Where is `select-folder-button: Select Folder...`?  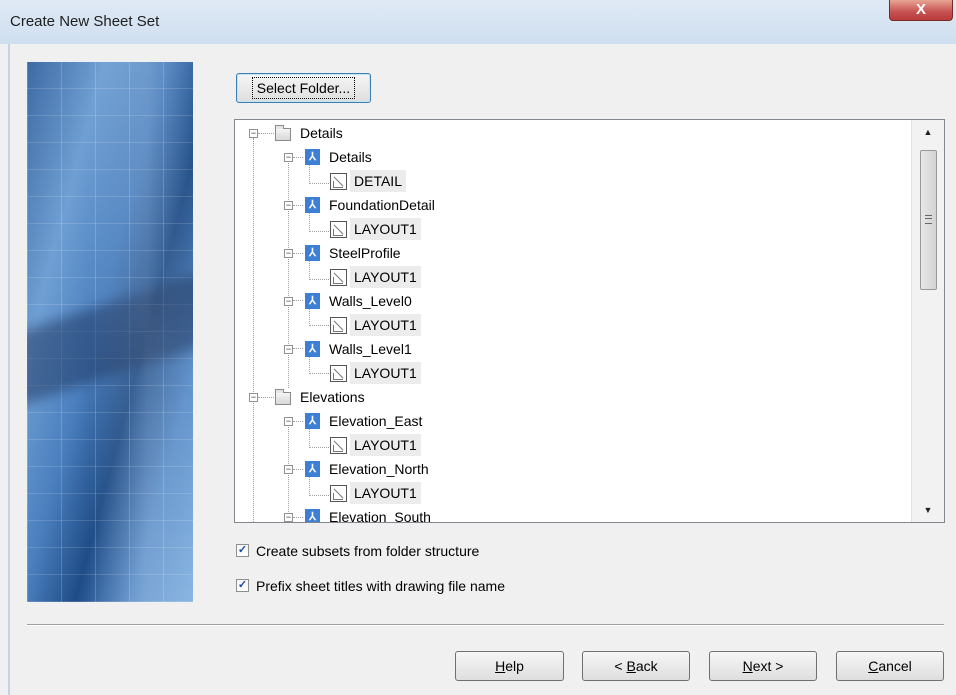
select-folder-button: Select Folder... is located at coordinates (303, 88).